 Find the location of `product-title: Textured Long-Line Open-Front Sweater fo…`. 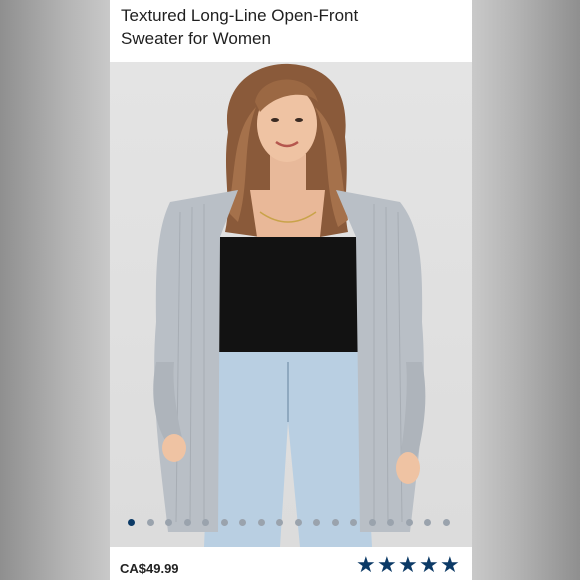

product-title: Textured Long-Line Open-Front Sweater fo… is located at coordinates (291, 27).